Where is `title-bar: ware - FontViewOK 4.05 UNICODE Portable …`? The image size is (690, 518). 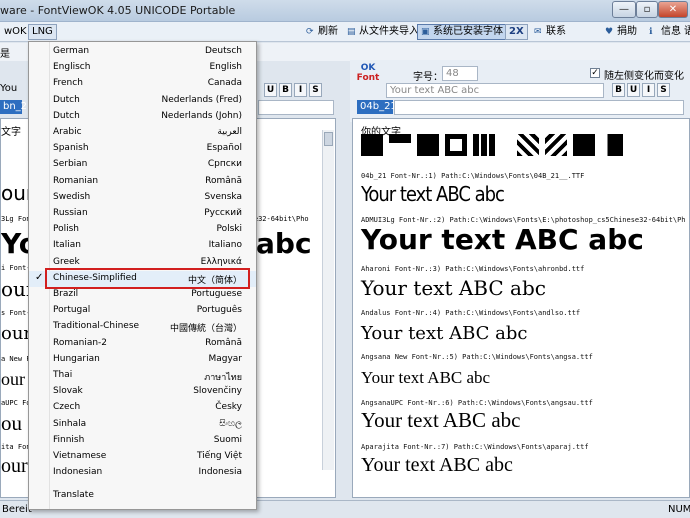
title-bar: ware - FontViewOK 4.05 UNICODE Portable … is located at coordinates (345, 11).